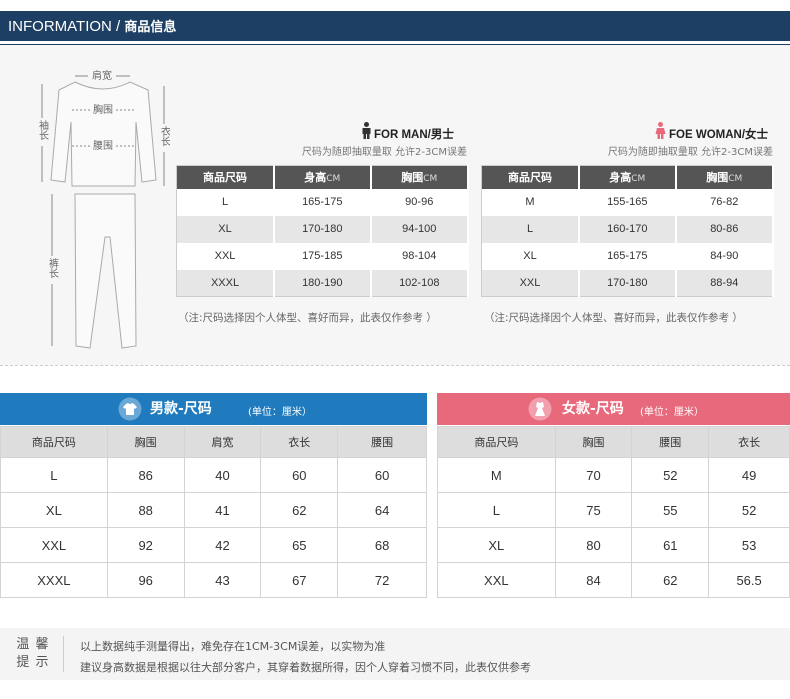  I want to click on table-header-row: 商品尺码 胸围 肩宽 衣长 腰围, so click(213, 442).